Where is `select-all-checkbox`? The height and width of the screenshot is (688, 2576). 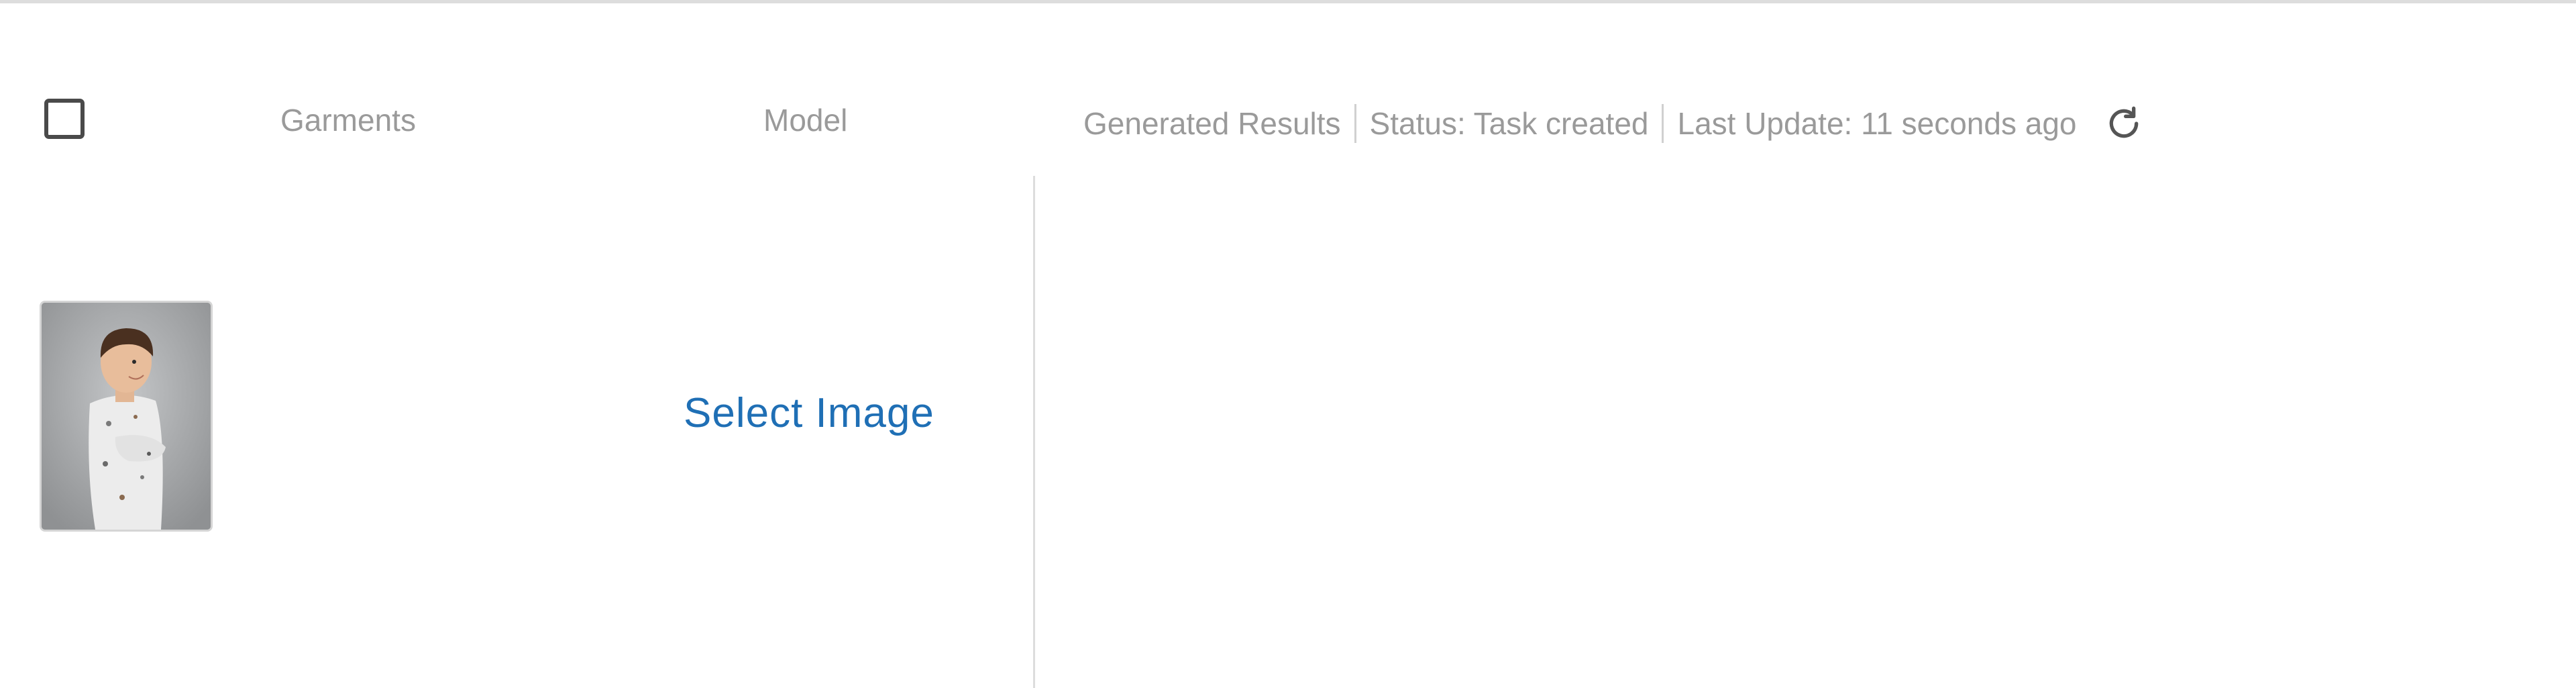 select-all-checkbox is located at coordinates (64, 119).